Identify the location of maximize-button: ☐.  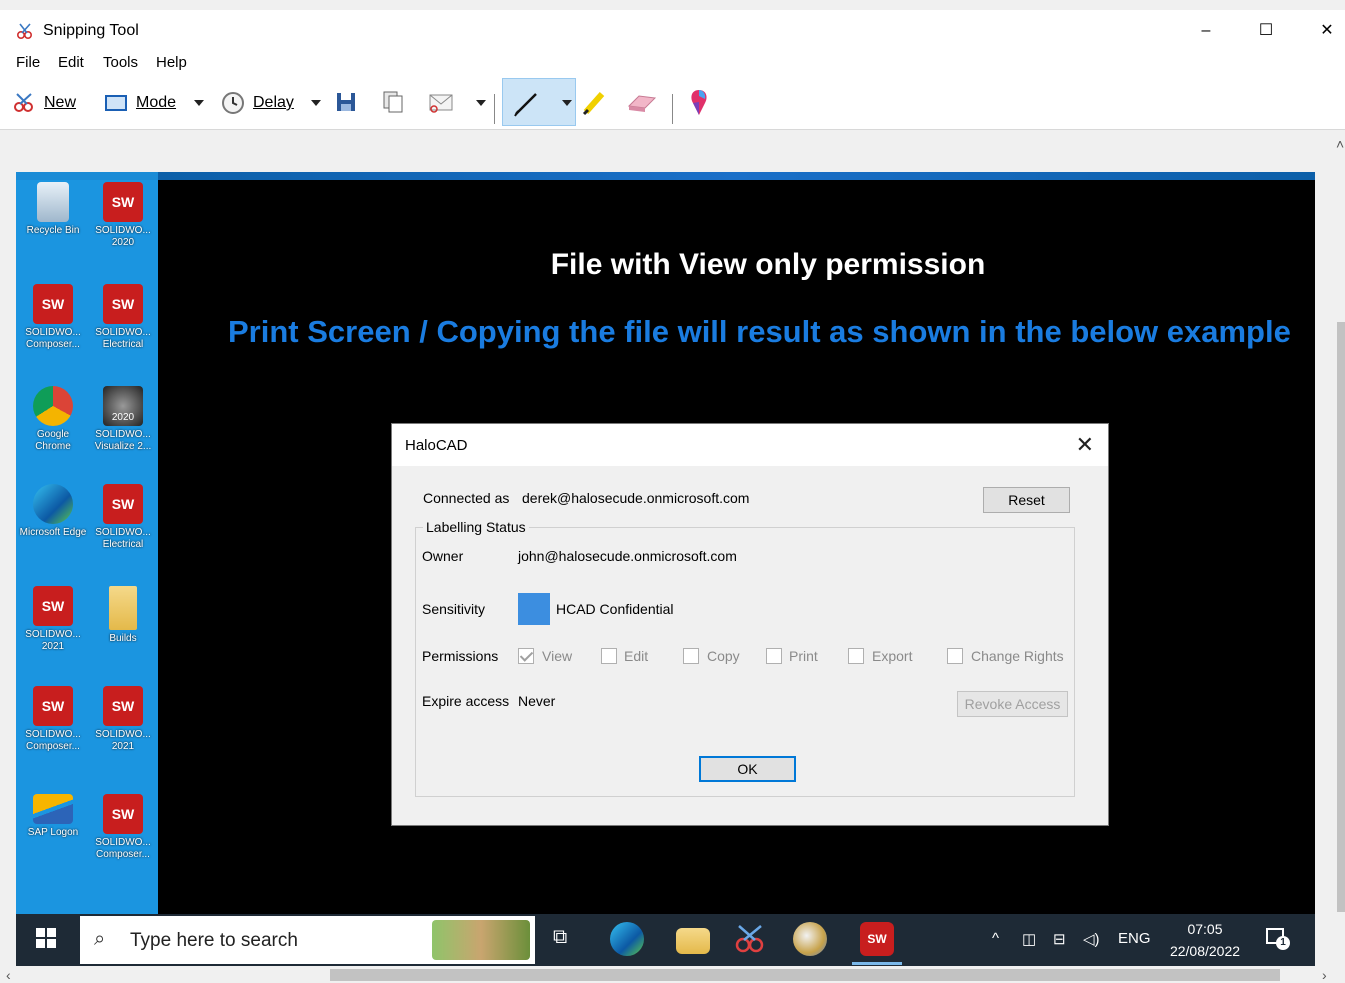
(1266, 31).